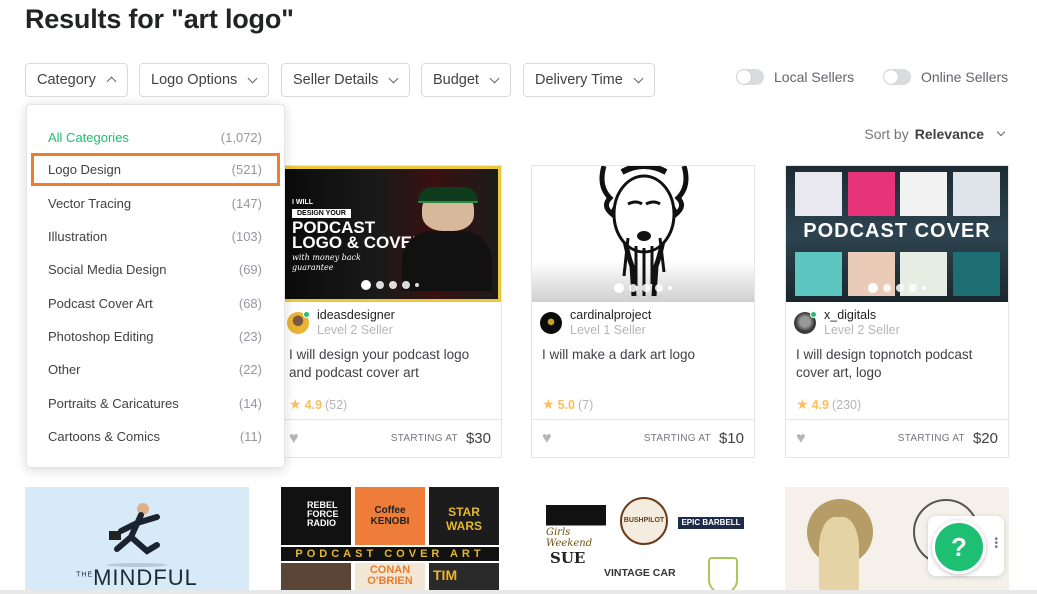 This screenshot has width=1037, height=594. What do you see at coordinates (90, 203) in the screenshot?
I see `category-name: Vector Tracing` at bounding box center [90, 203].